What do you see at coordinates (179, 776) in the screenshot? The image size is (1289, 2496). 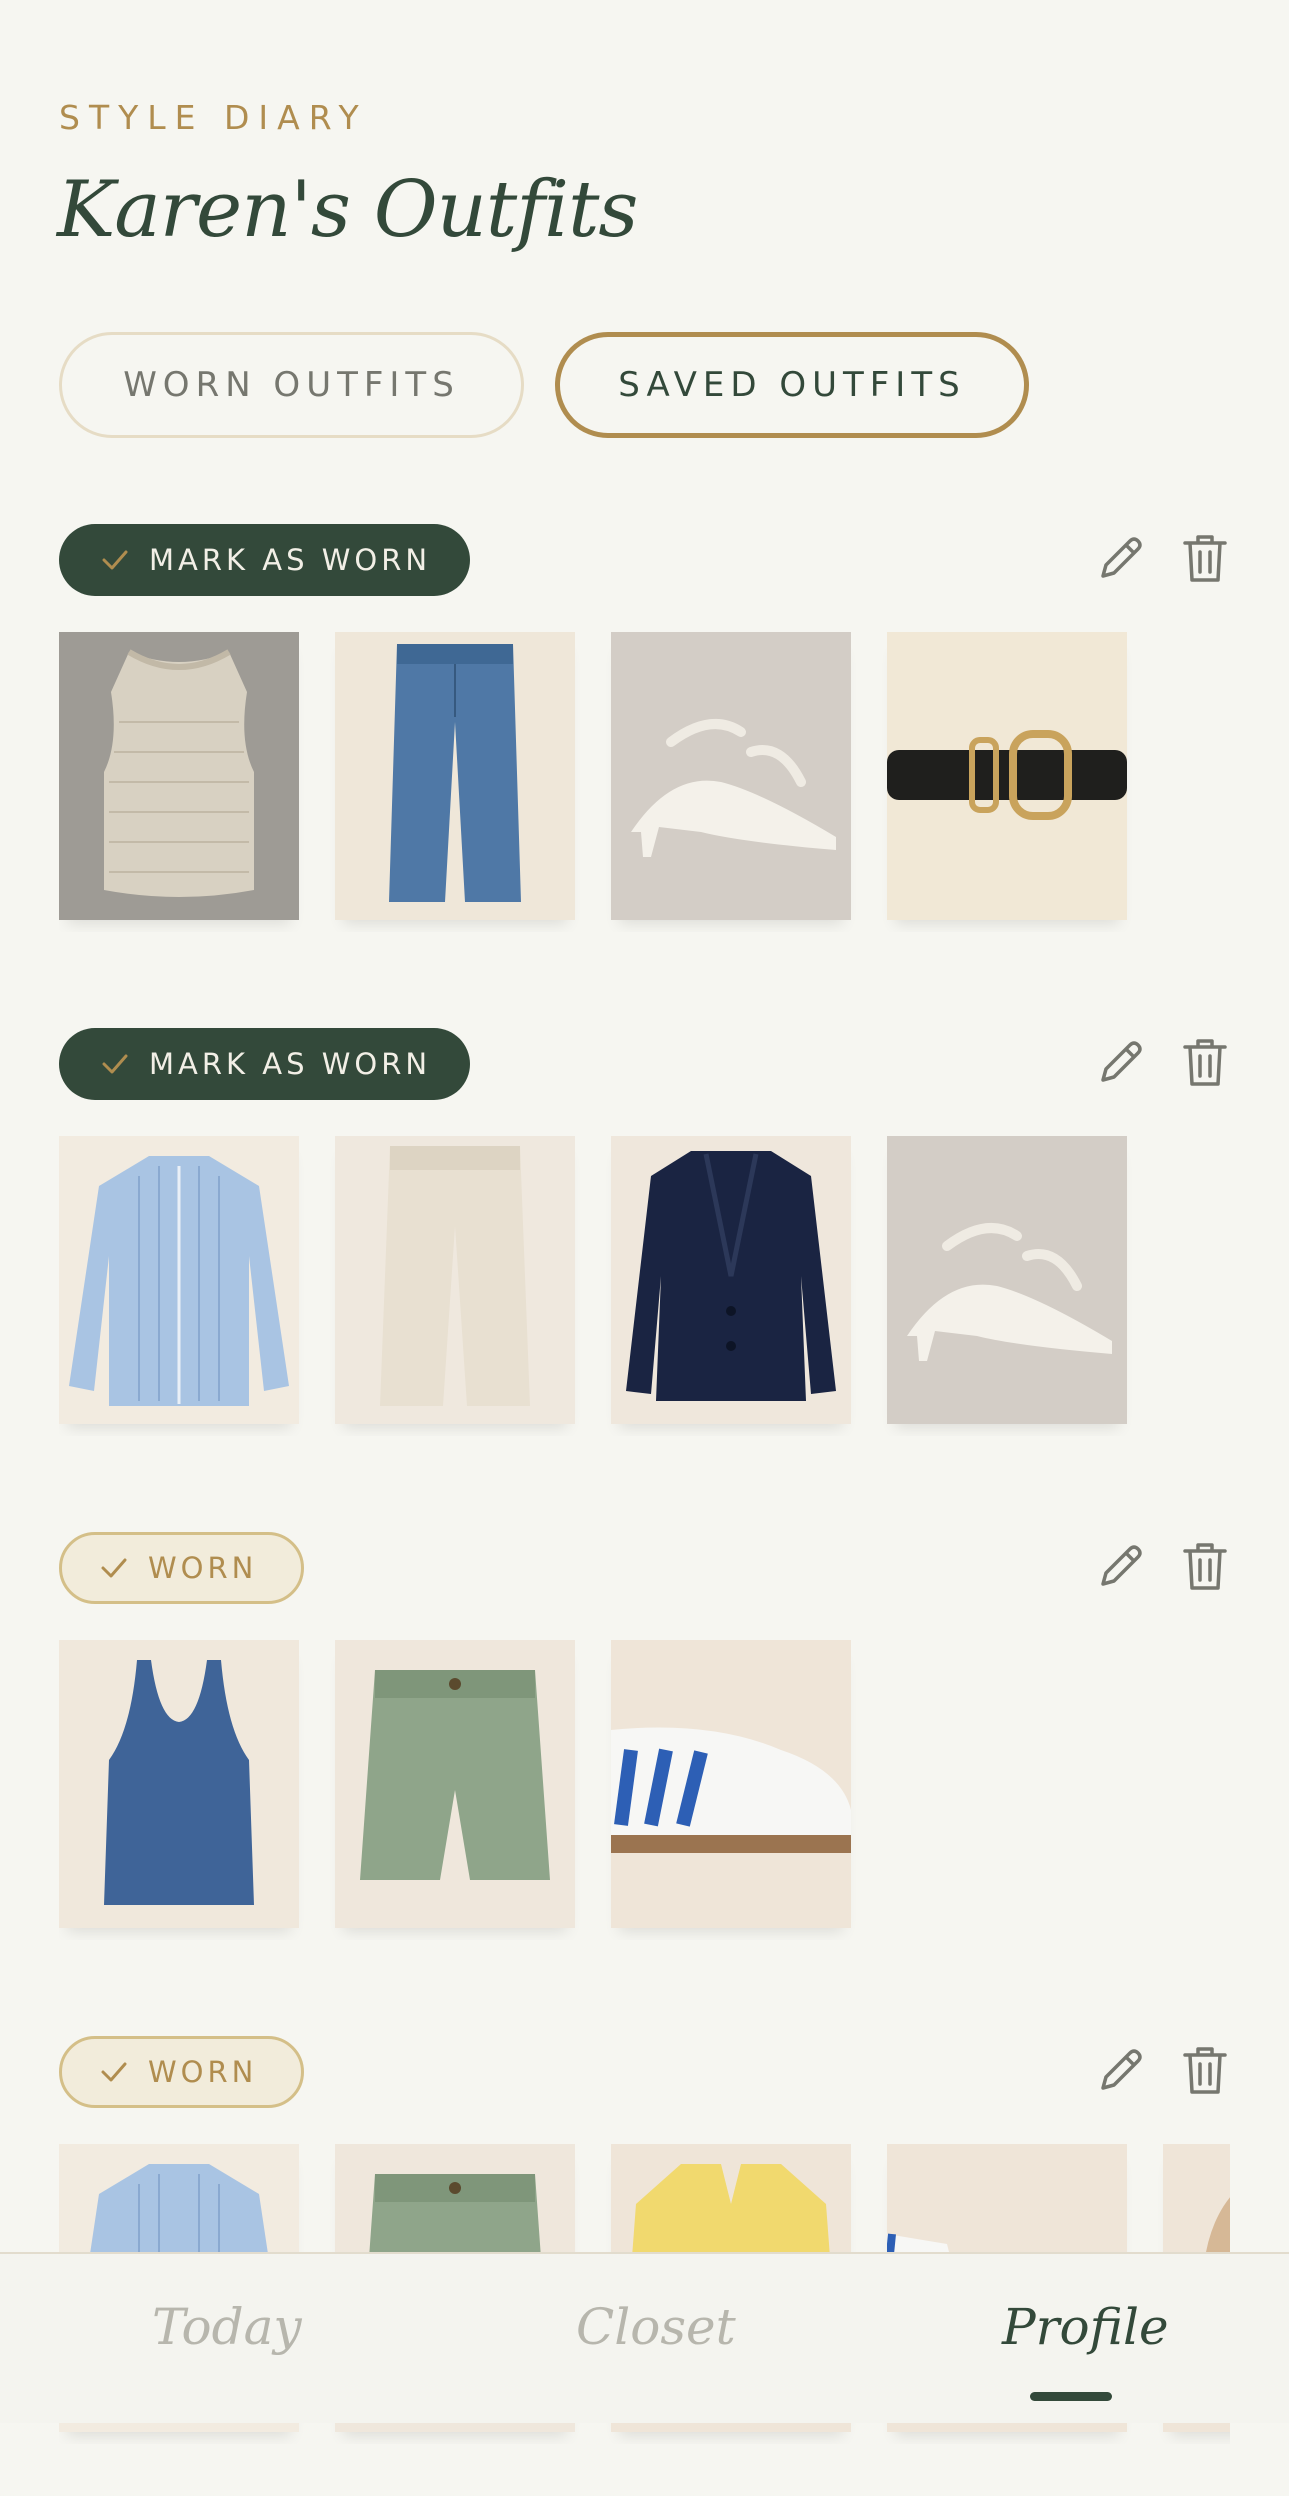 I see `item-sweater-vest` at bounding box center [179, 776].